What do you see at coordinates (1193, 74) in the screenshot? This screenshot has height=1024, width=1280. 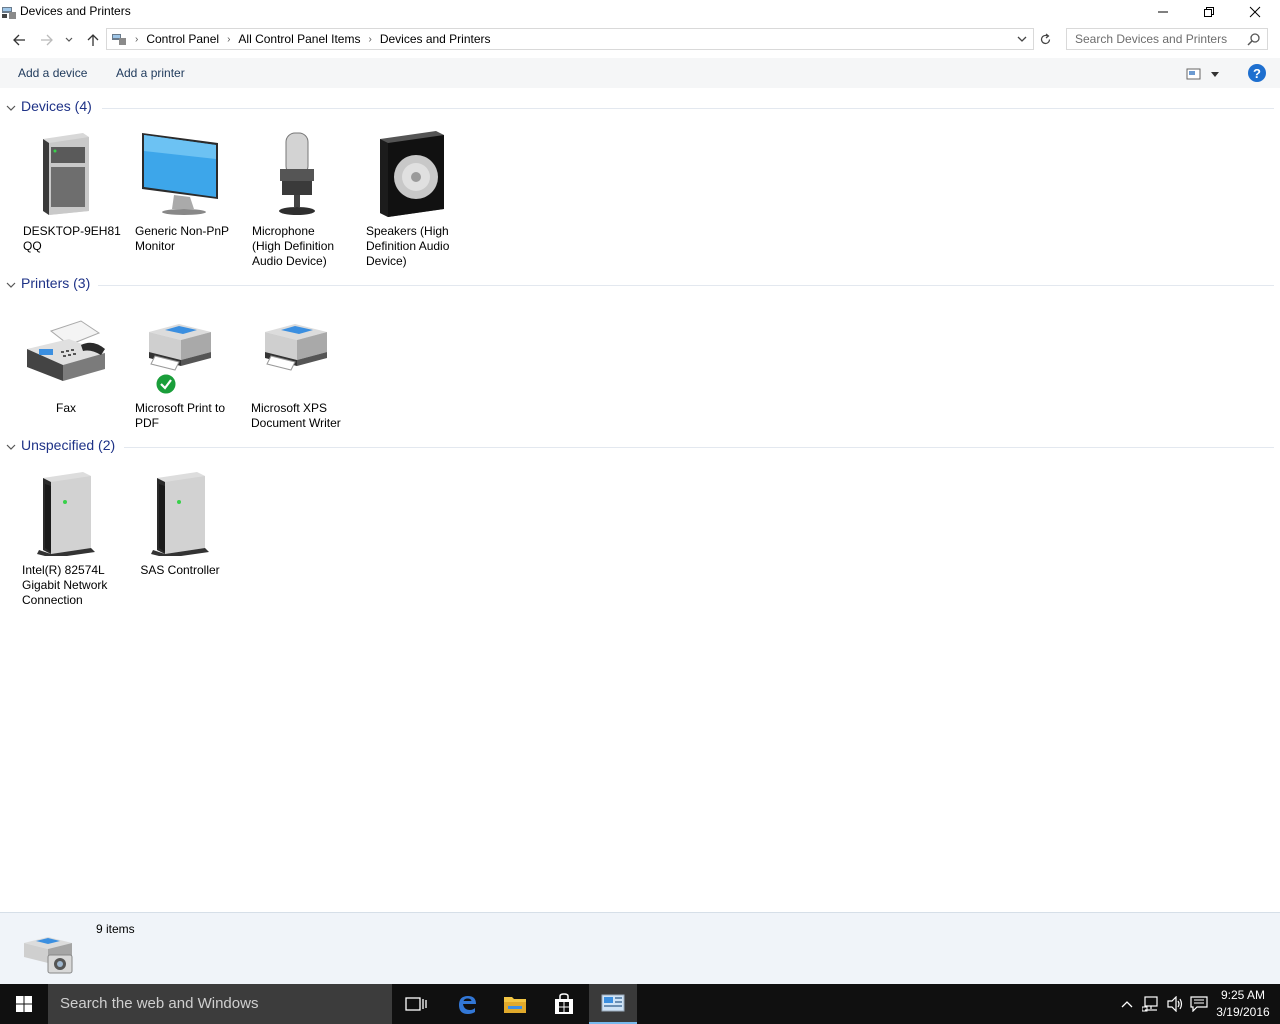 I see `view-options-icon` at bounding box center [1193, 74].